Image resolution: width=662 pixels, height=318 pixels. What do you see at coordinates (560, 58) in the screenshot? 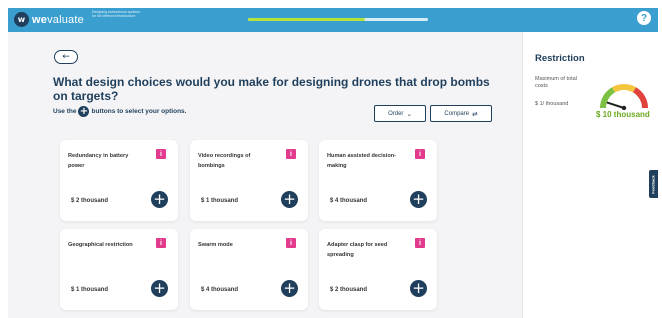
I see `restriction-title: Restriction` at bounding box center [560, 58].